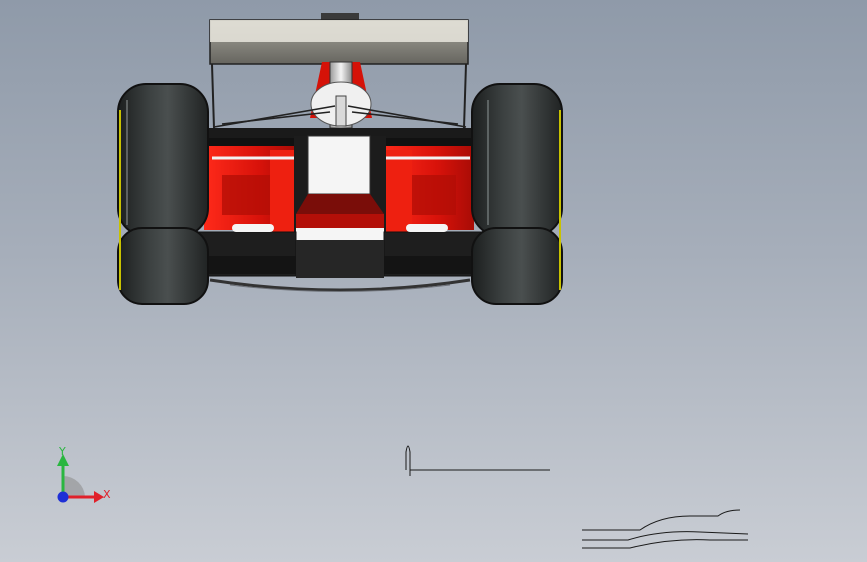  I want to click on center-diffuser, so click(340, 187).